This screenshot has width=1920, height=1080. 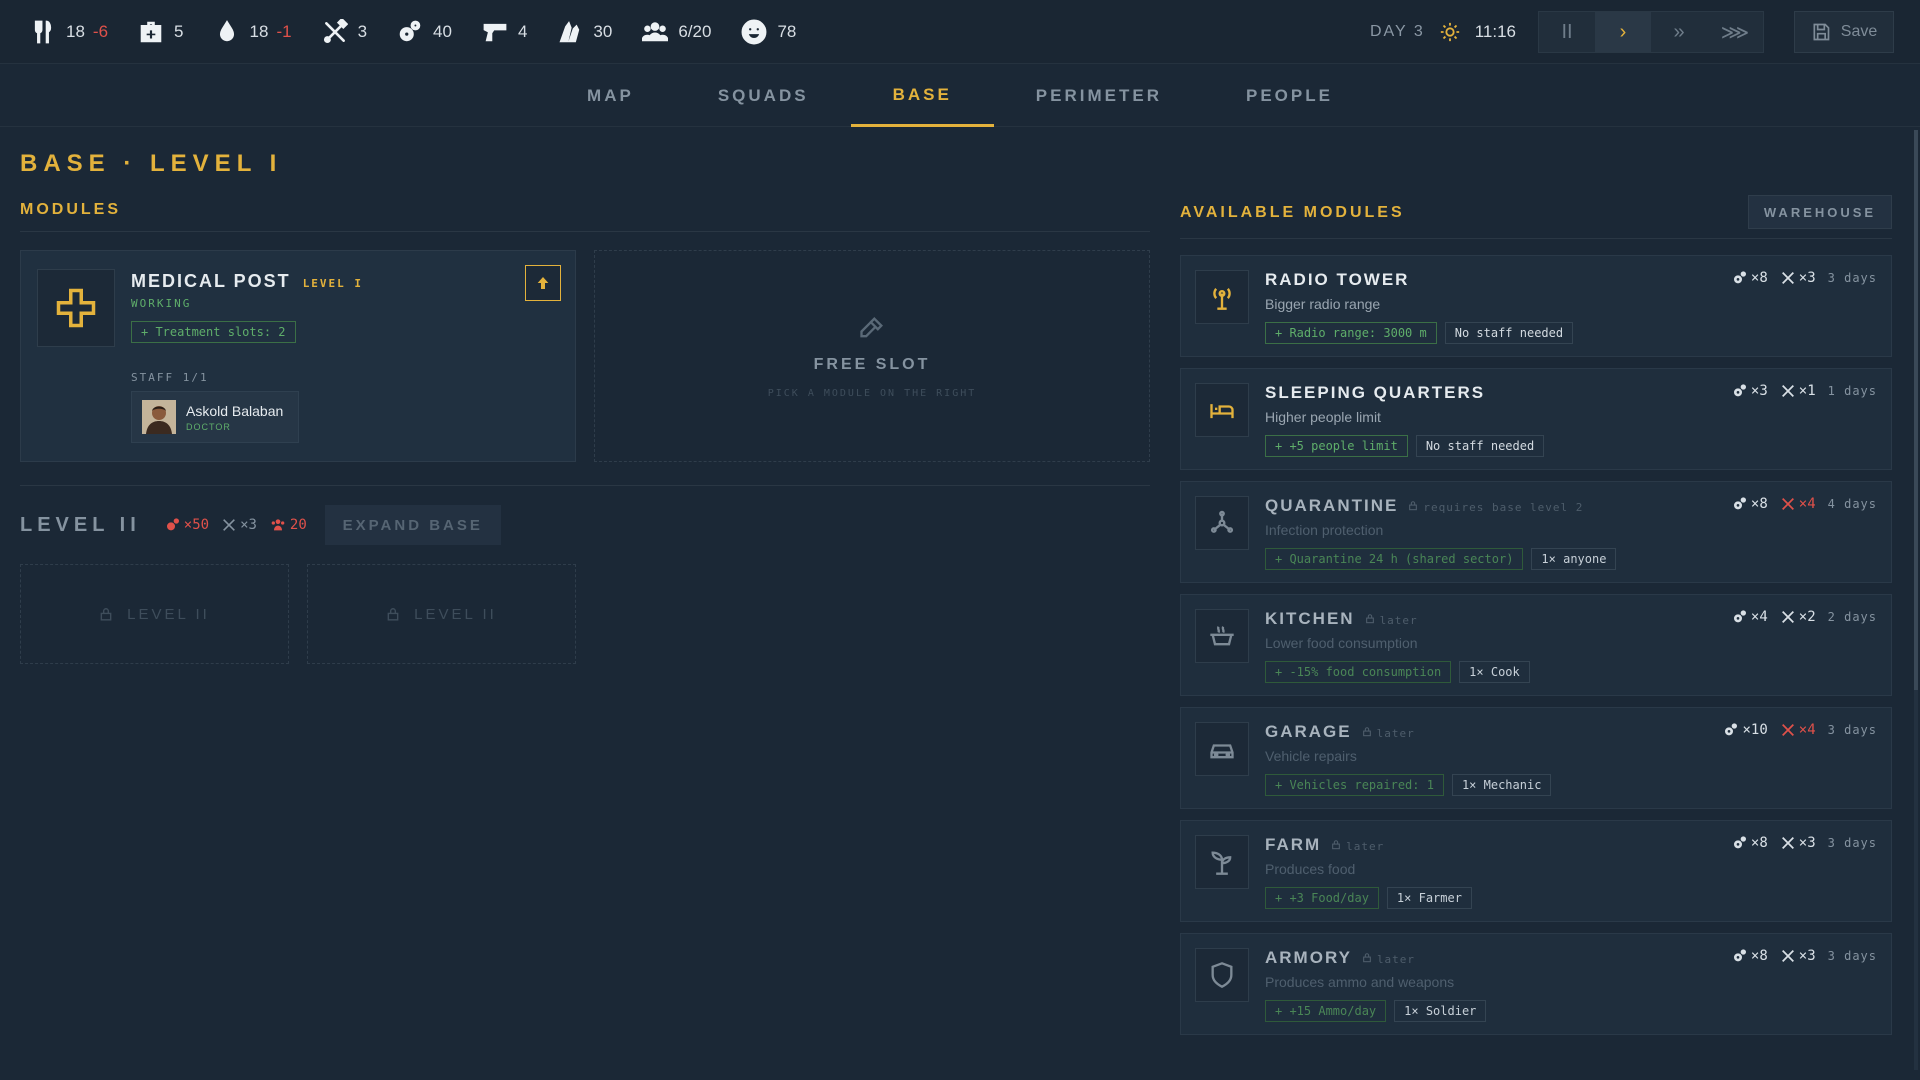 I want to click on module-option-staff: 1× Soldier, so click(x=1440, y=1011).